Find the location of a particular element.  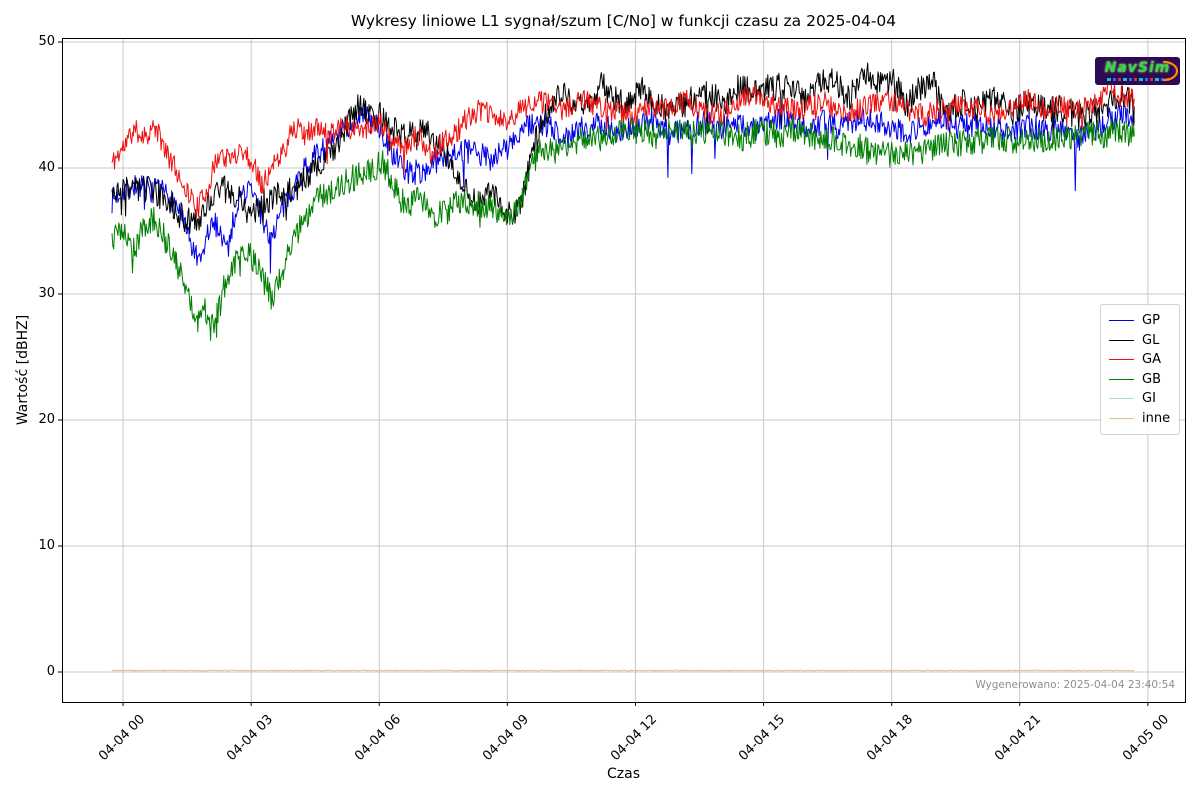

legend-label: GB is located at coordinates (1151, 379).